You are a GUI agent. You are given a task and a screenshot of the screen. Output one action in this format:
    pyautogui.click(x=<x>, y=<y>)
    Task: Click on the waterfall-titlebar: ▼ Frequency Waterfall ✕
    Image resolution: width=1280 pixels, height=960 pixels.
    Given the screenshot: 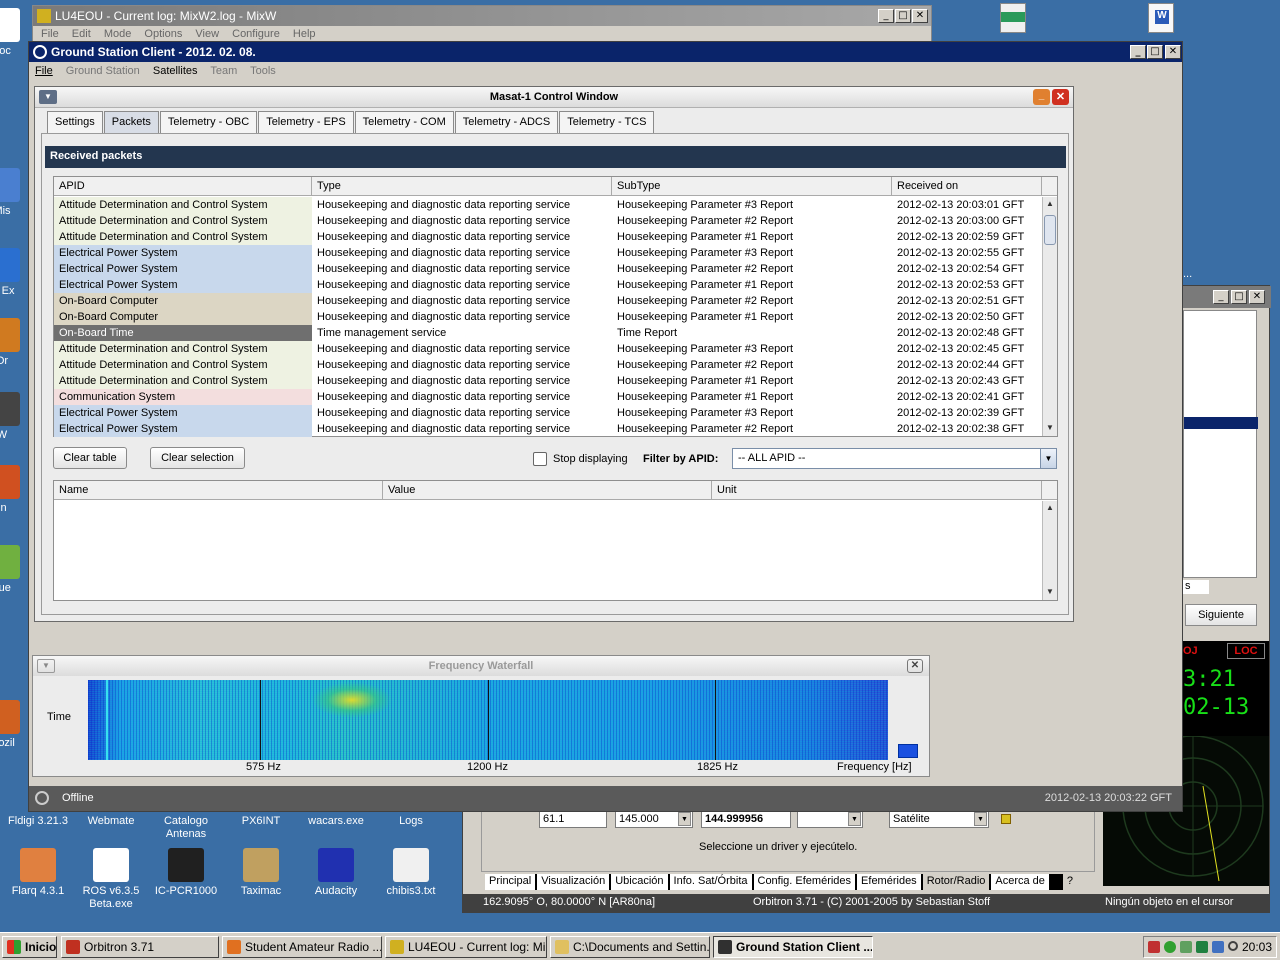 What is the action you would take?
    pyautogui.click(x=481, y=666)
    